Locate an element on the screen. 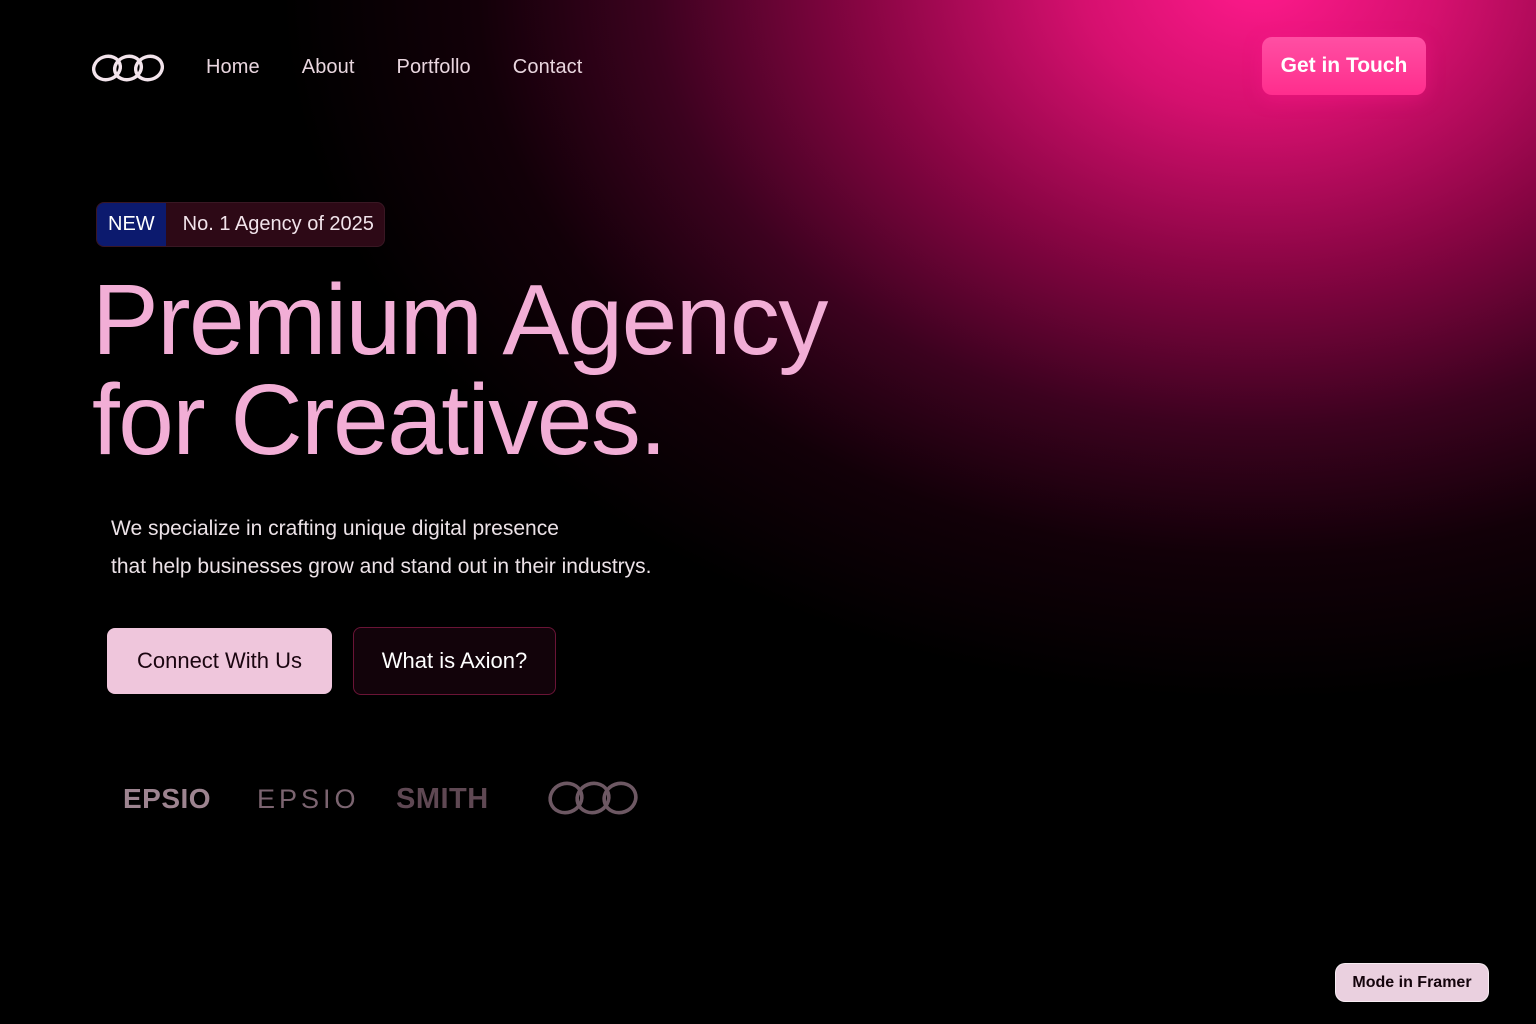 The width and height of the screenshot is (1536, 1024). hero-title-line-1: Premium Agency is located at coordinates (460, 320).